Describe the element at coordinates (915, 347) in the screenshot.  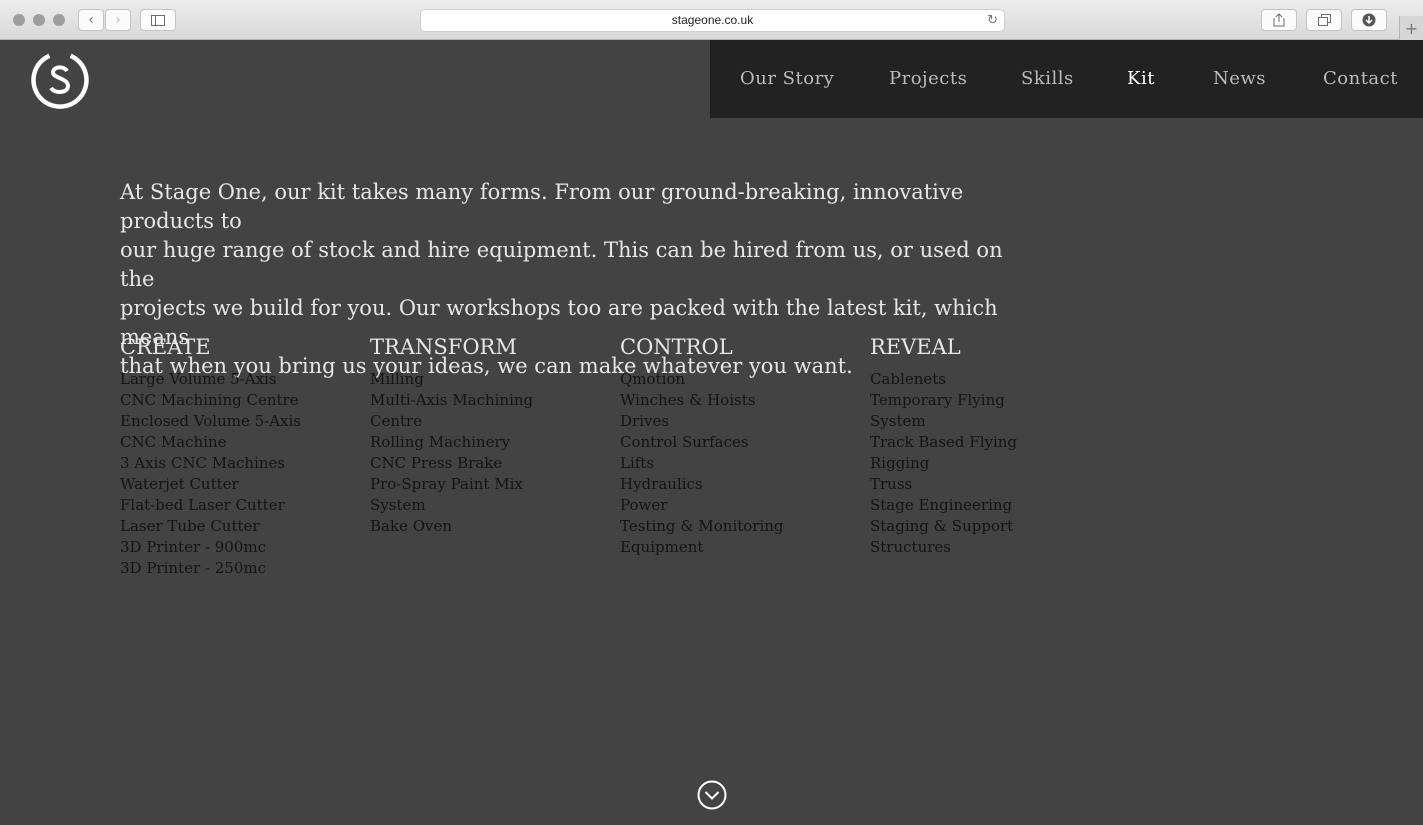
I see `column-heading: REVEAL` at that location.